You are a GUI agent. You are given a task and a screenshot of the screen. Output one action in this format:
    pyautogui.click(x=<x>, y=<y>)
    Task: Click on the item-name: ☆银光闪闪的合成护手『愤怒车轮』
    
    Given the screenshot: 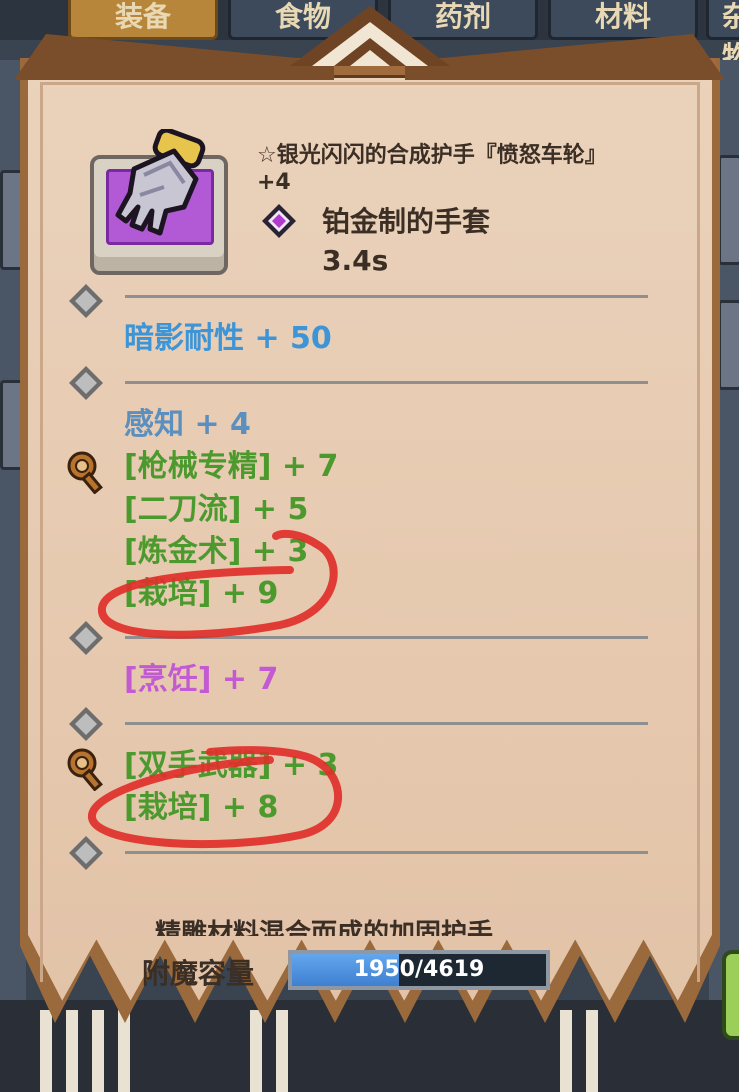 What is the action you would take?
    pyautogui.click(x=432, y=155)
    